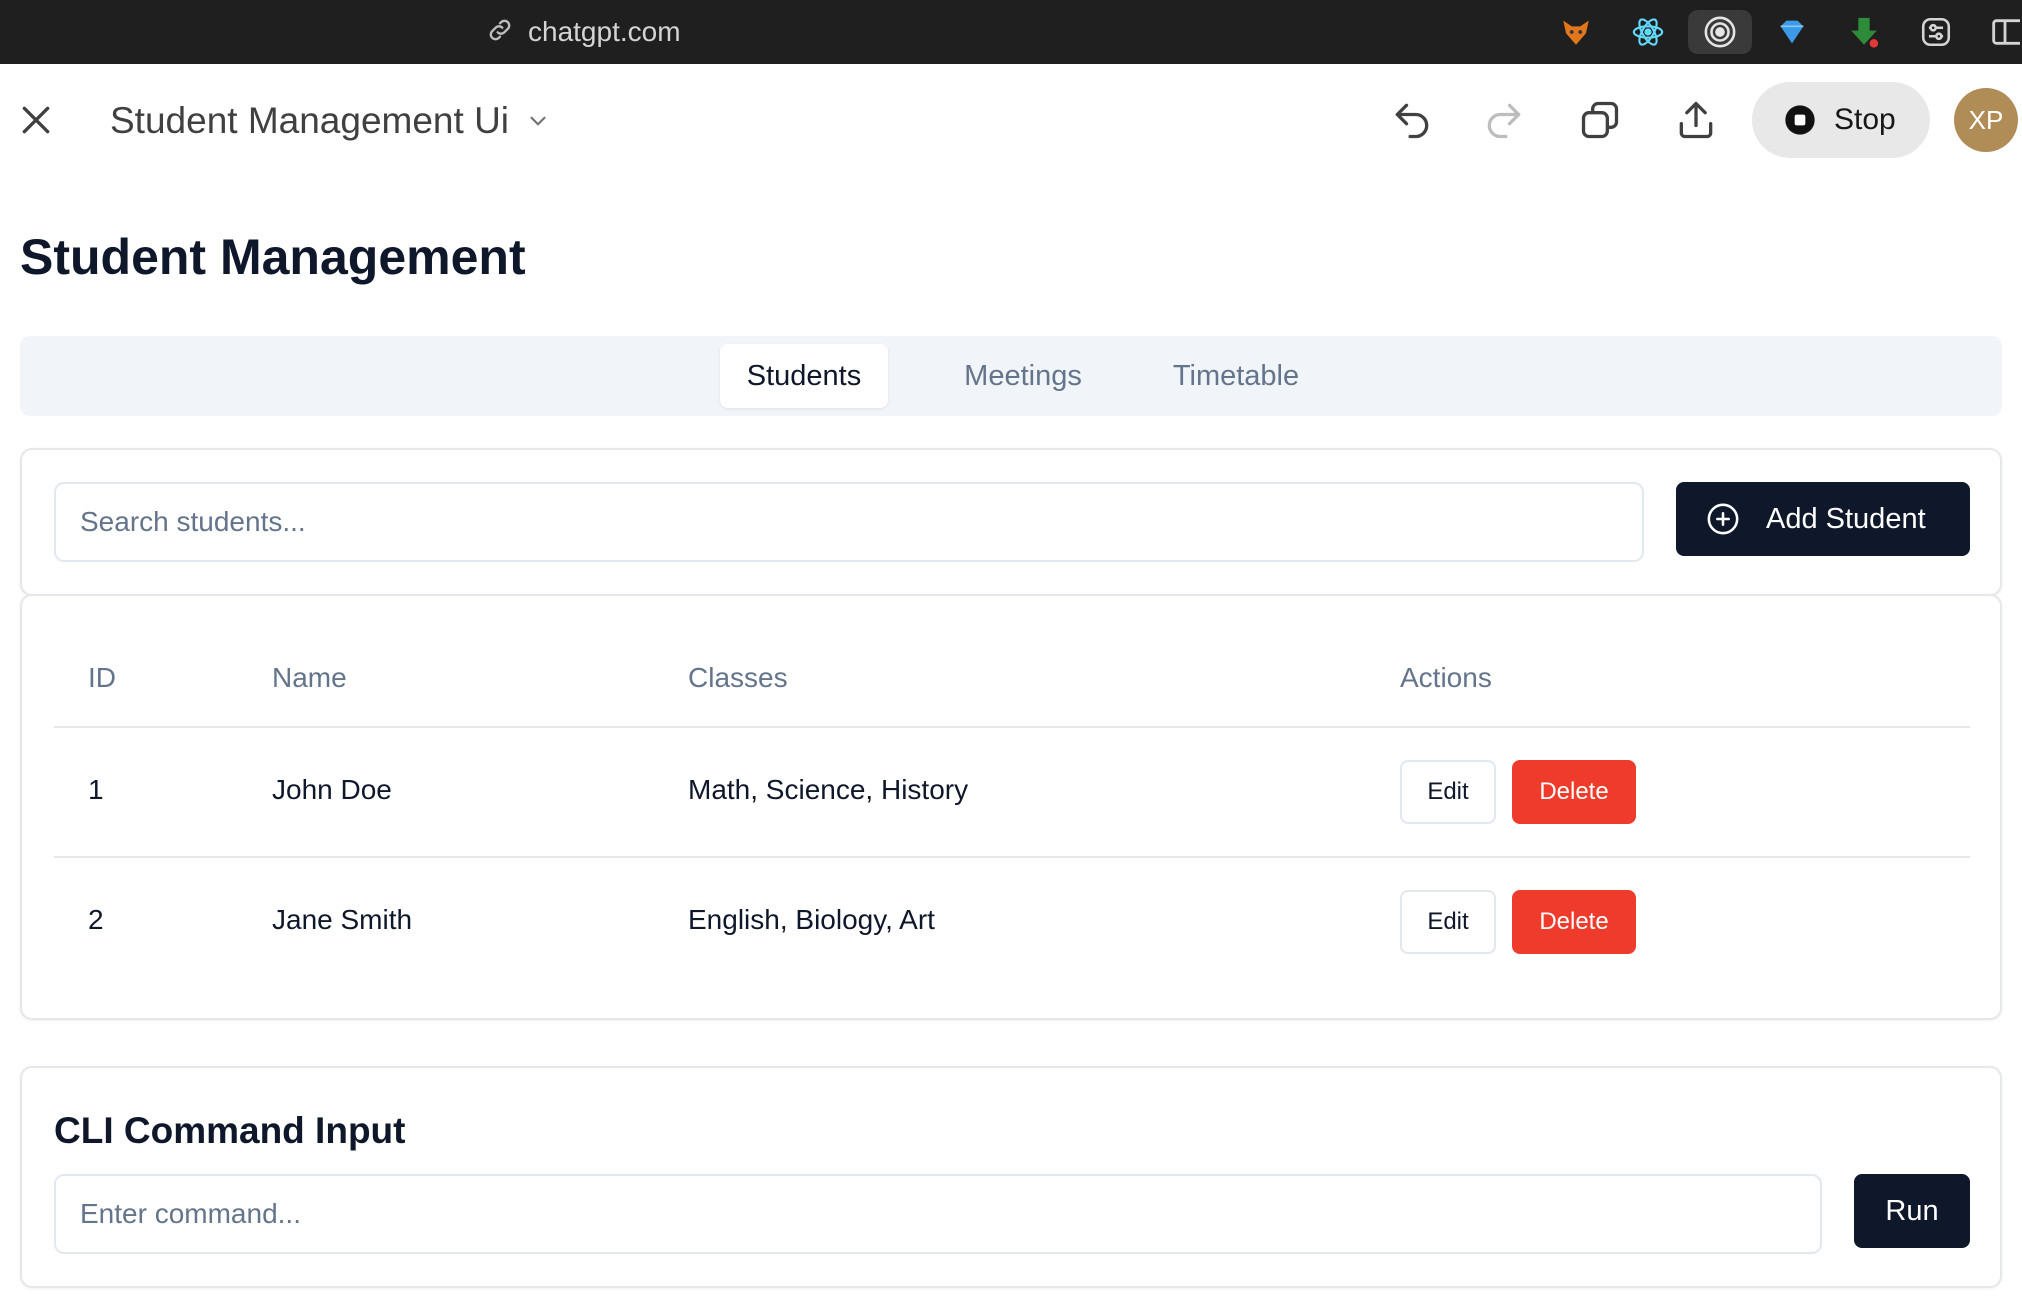 This screenshot has width=2022, height=1312. I want to click on stop-icon, so click(1800, 120).